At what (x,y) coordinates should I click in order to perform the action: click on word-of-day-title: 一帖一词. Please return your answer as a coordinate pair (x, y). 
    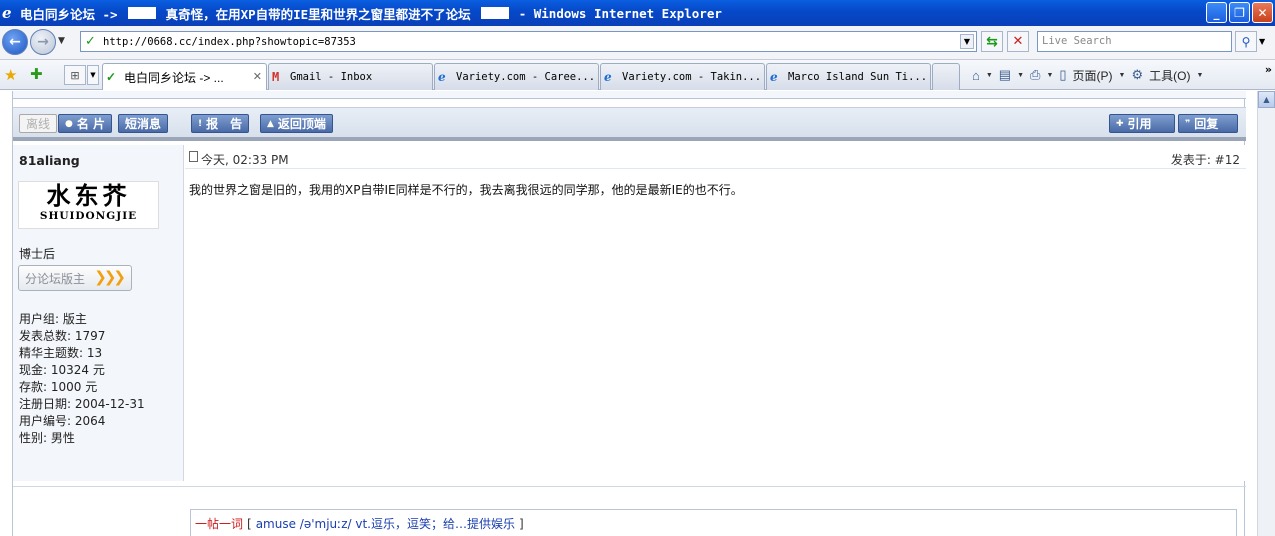
    Looking at the image, I should click on (219, 524).